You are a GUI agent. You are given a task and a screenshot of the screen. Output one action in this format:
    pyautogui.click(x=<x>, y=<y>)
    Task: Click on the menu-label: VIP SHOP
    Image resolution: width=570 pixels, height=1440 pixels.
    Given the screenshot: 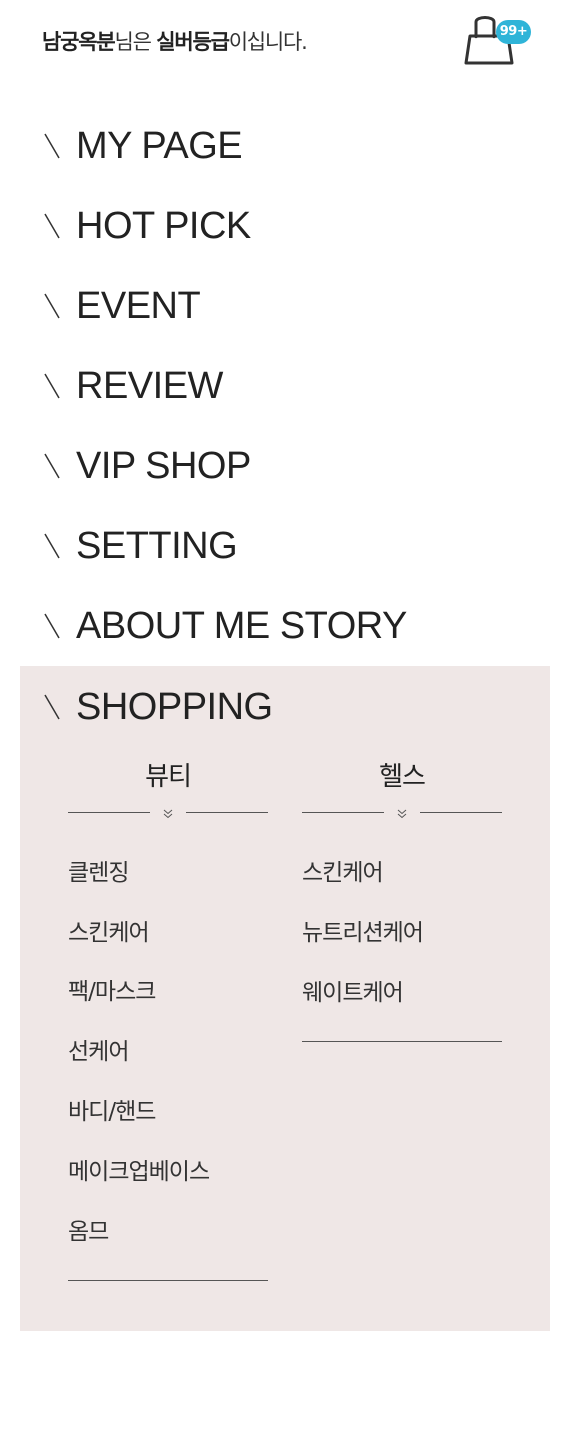 What is the action you would take?
    pyautogui.click(x=163, y=465)
    